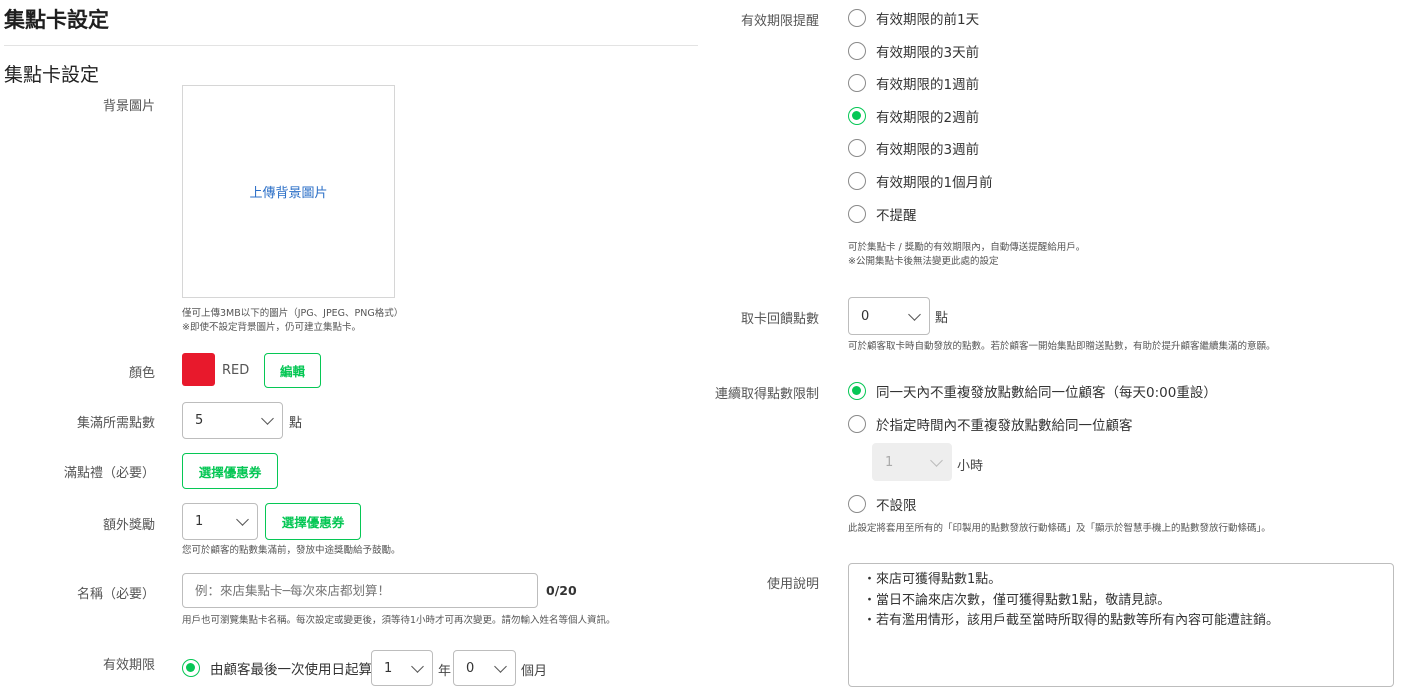 The width and height of the screenshot is (1405, 690). Describe the element at coordinates (865, 316) in the screenshot. I see `welcome-points-value: 0` at that location.